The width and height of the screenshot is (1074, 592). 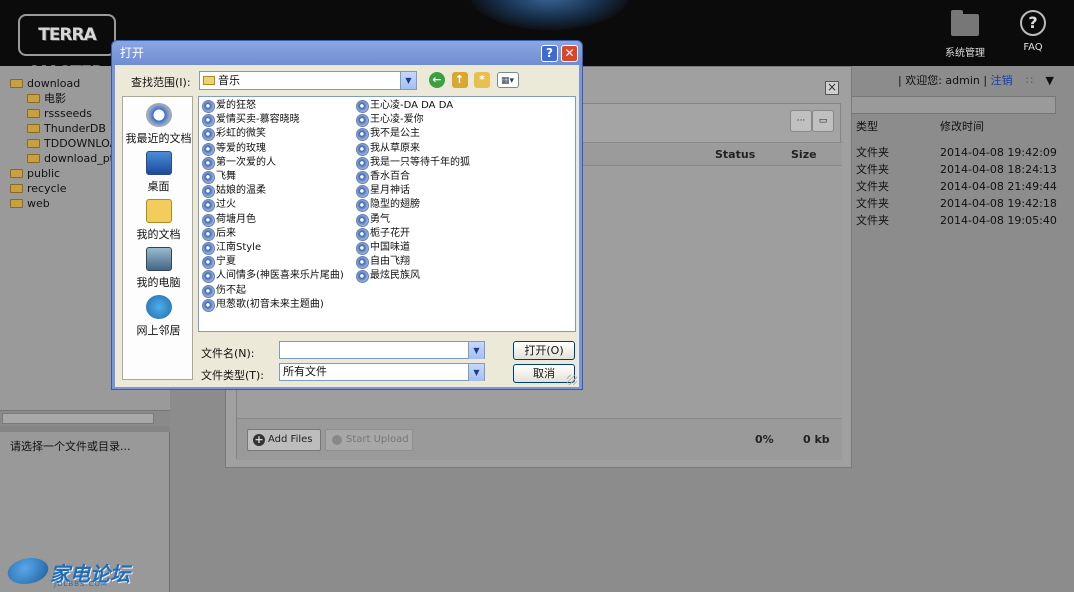 I want to click on row-mtime: 2014-04-08 19:42:18, so click(x=998, y=203).